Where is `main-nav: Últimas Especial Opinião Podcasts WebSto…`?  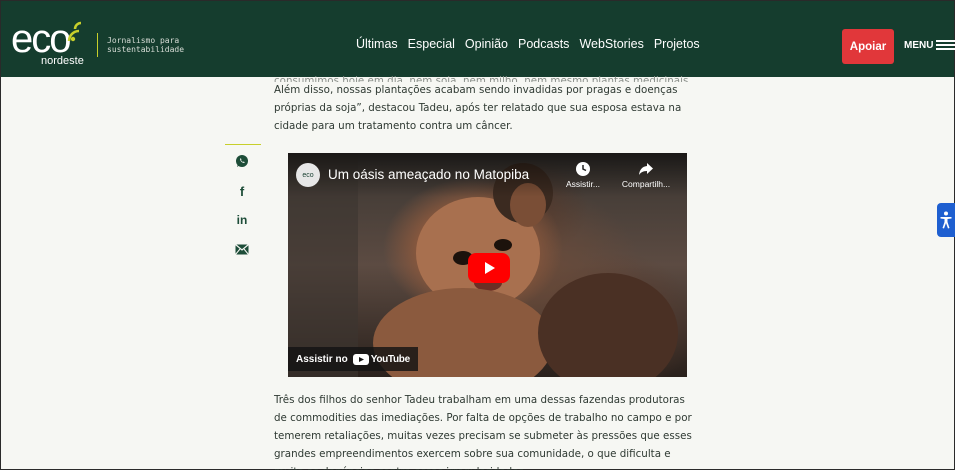
main-nav: Últimas Especial Opinião Podcasts WebSto… is located at coordinates (533, 44).